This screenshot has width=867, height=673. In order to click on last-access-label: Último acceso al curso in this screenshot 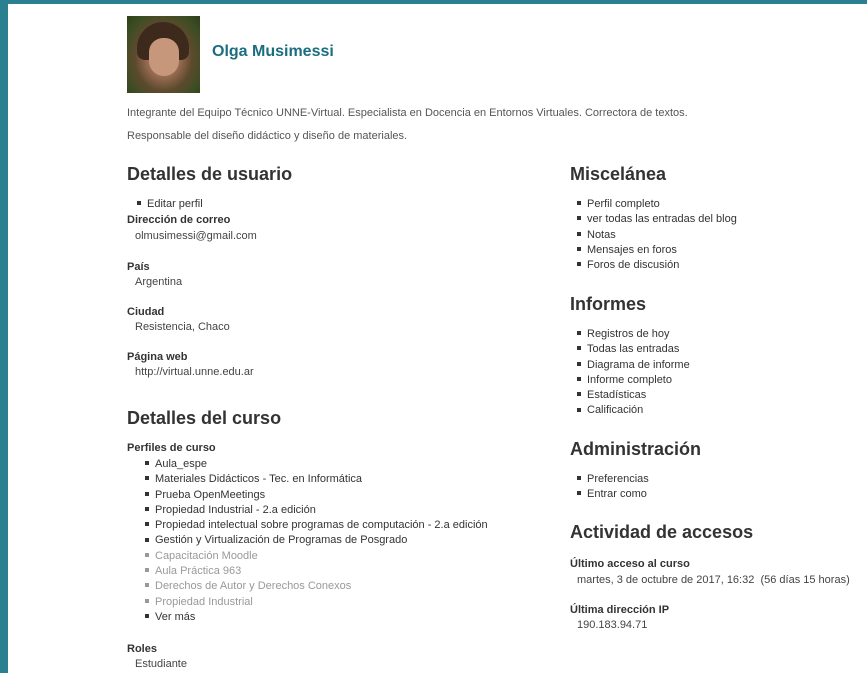, I will do `click(630, 564)`.